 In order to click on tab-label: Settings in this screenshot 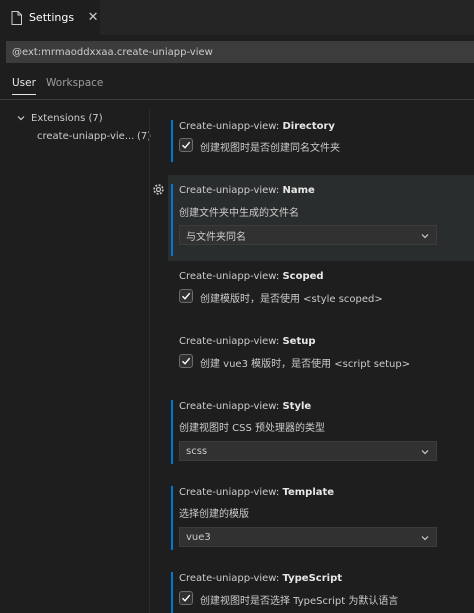, I will do `click(51, 17)`.